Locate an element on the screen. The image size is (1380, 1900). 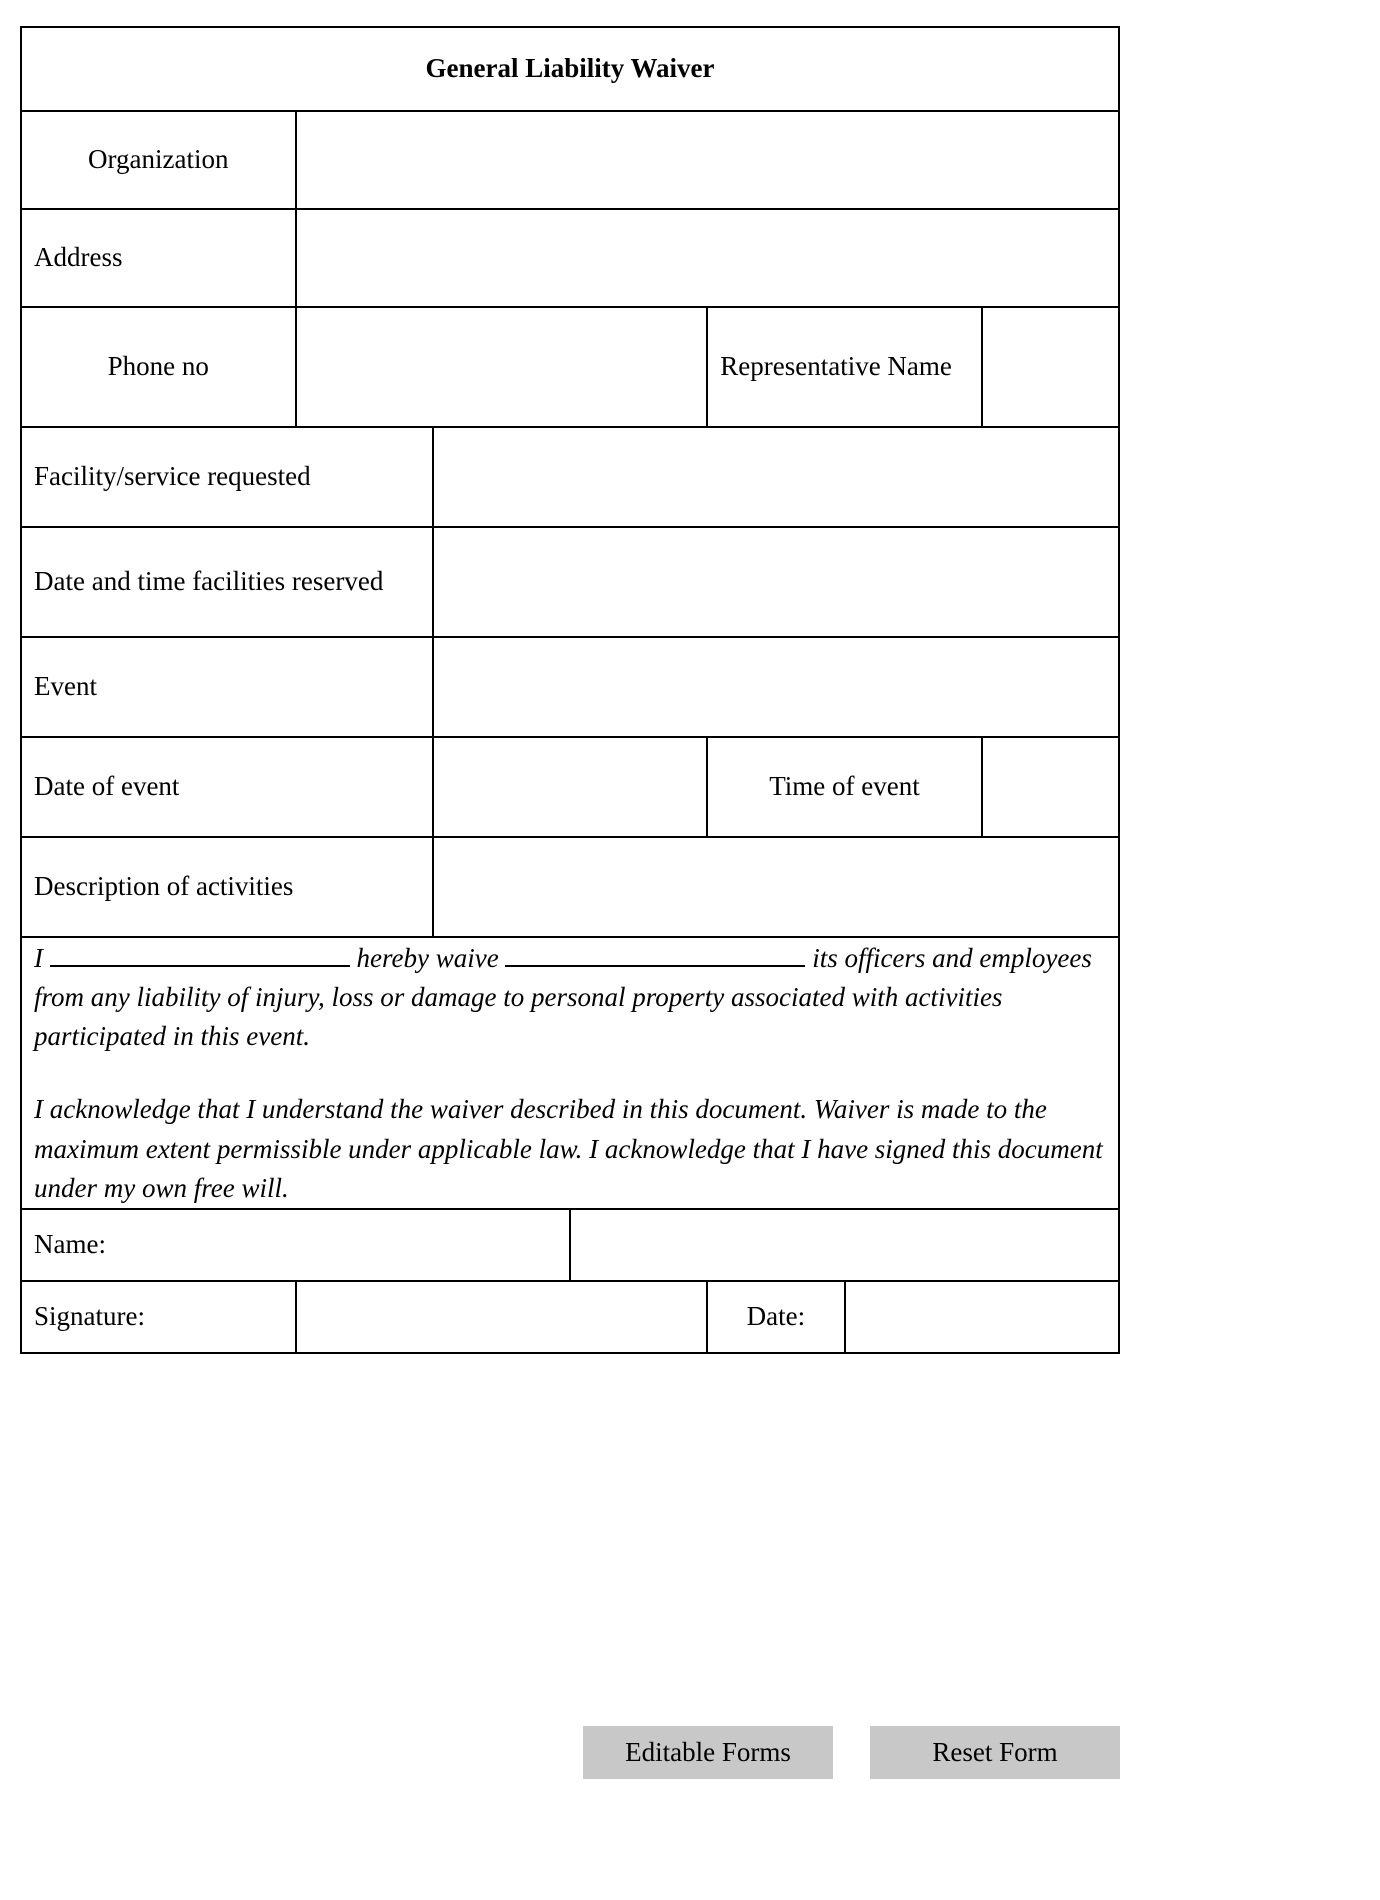
organization-label: Organization is located at coordinates (158, 160).